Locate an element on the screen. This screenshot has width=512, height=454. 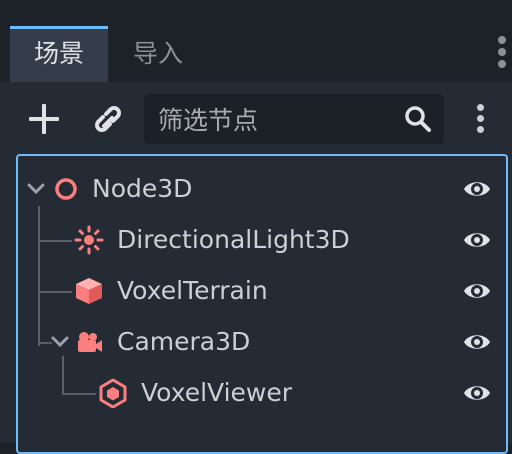
cube-icon is located at coordinates (89, 291).